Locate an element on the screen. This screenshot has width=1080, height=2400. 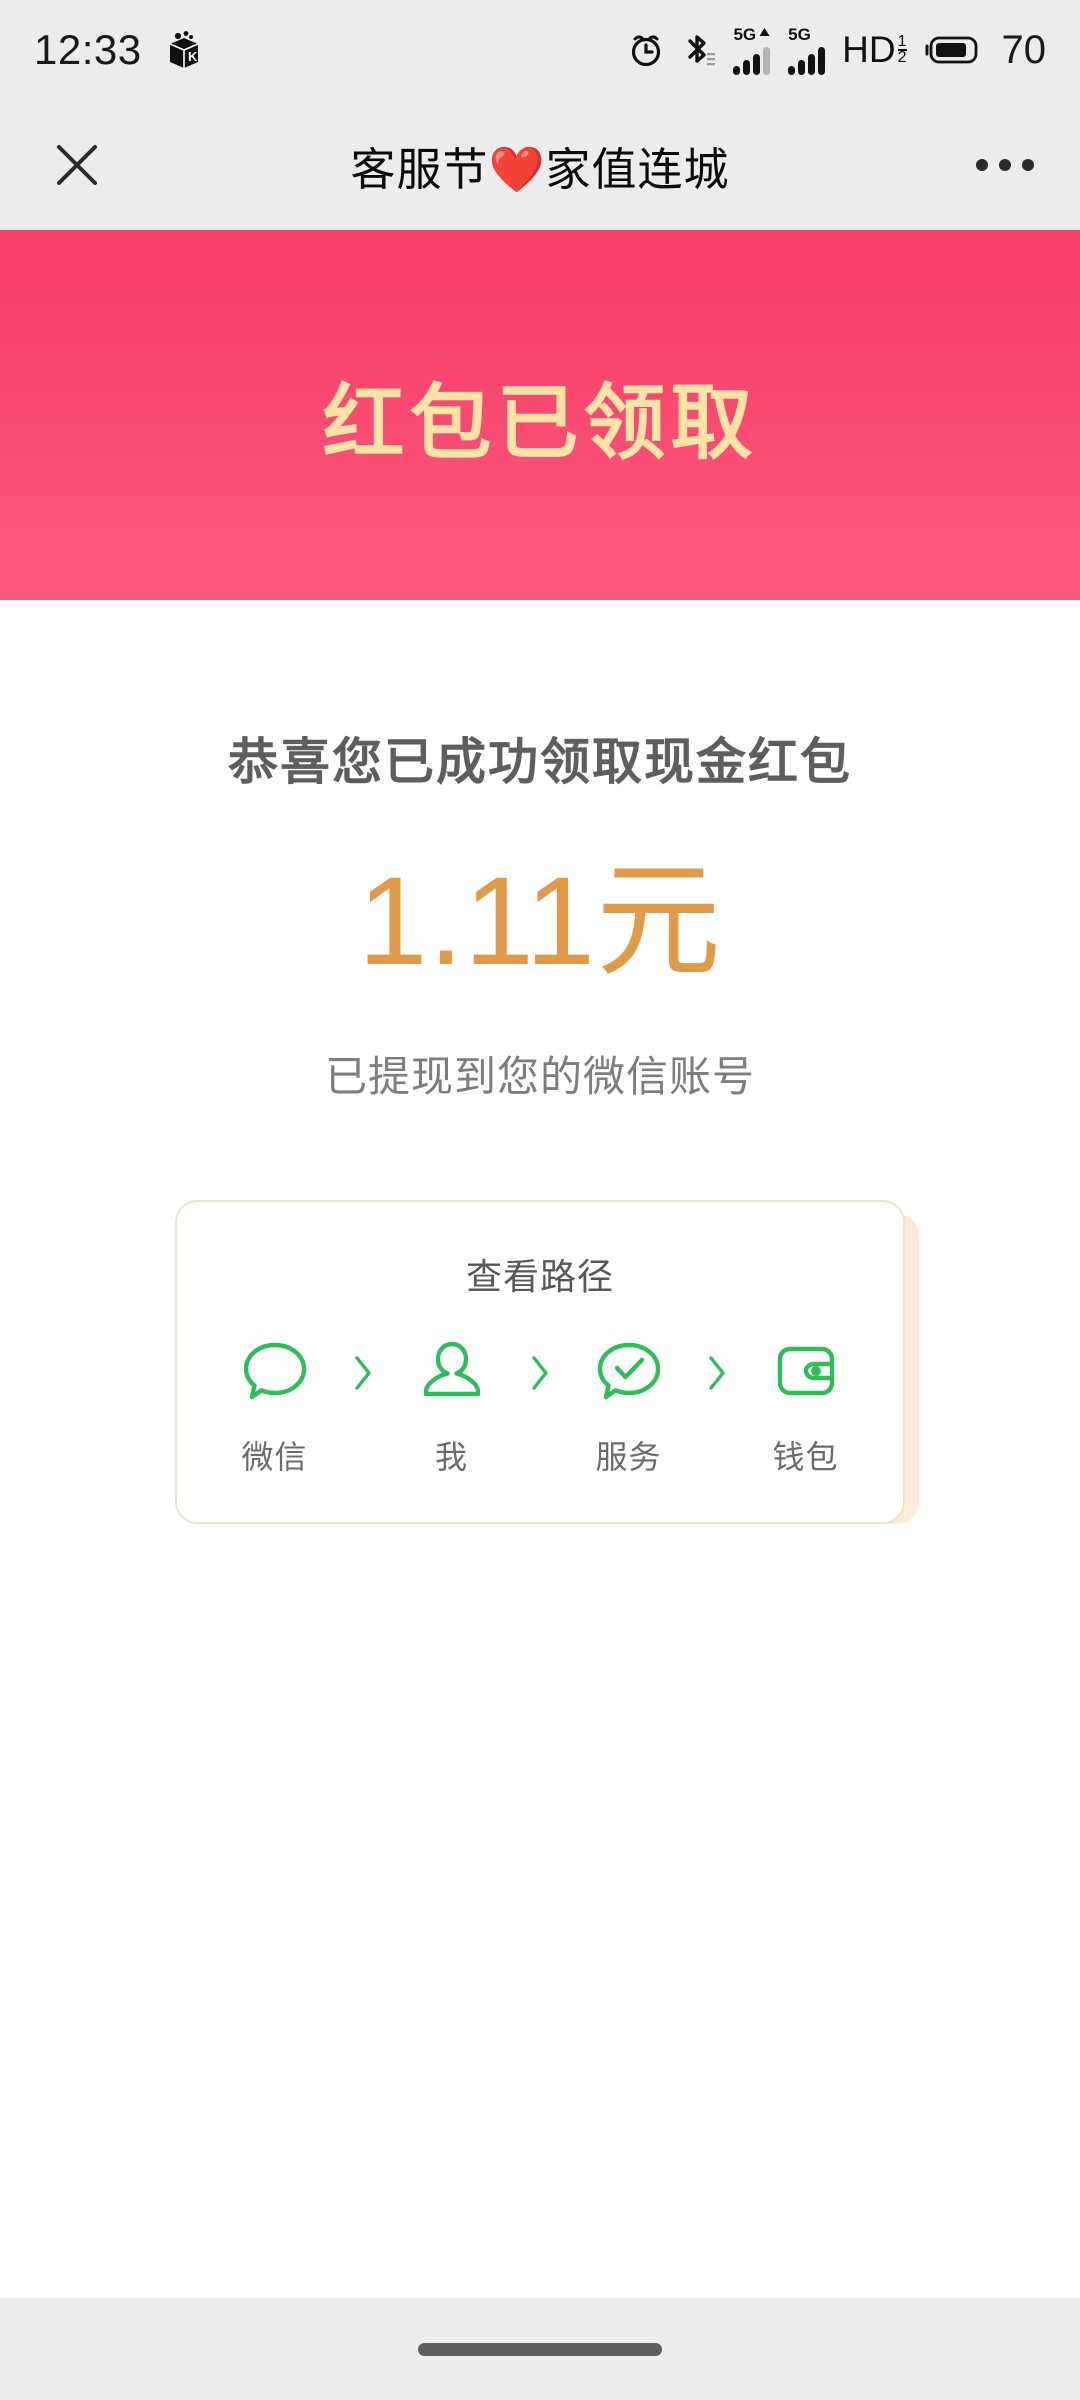
status-bar-right: 5G 5G HD 1 2 70 is located at coordinates (836, 50).